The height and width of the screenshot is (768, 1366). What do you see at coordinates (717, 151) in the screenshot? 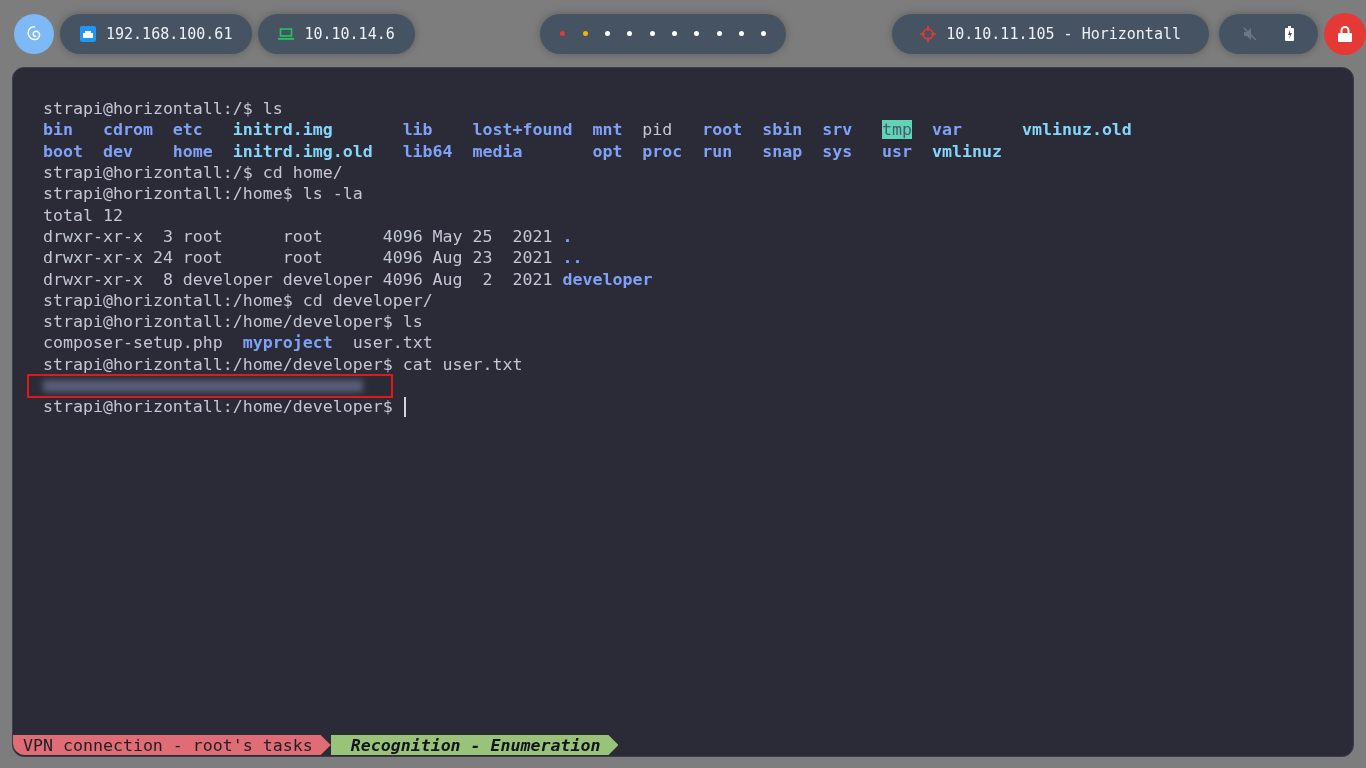
I see `file-entry: run` at bounding box center [717, 151].